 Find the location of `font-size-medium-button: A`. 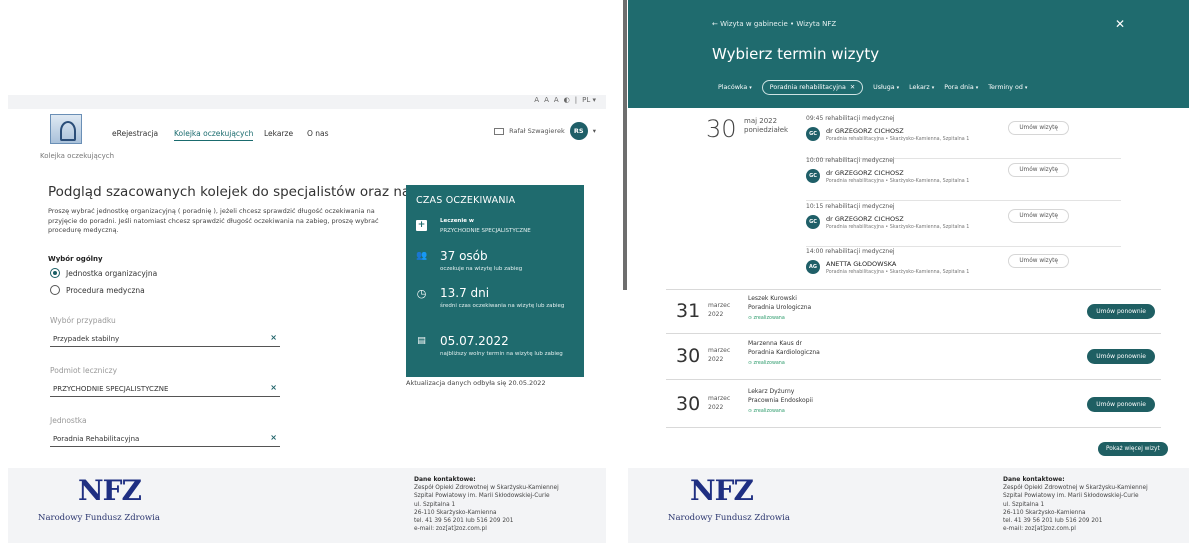

font-size-medium-button: A is located at coordinates (546, 100).